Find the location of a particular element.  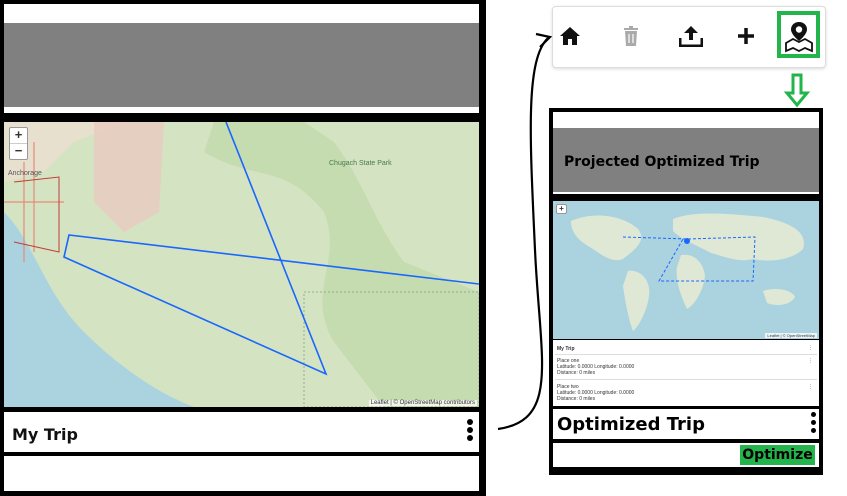

page-title: Projected Optimized Trip is located at coordinates (662, 162).